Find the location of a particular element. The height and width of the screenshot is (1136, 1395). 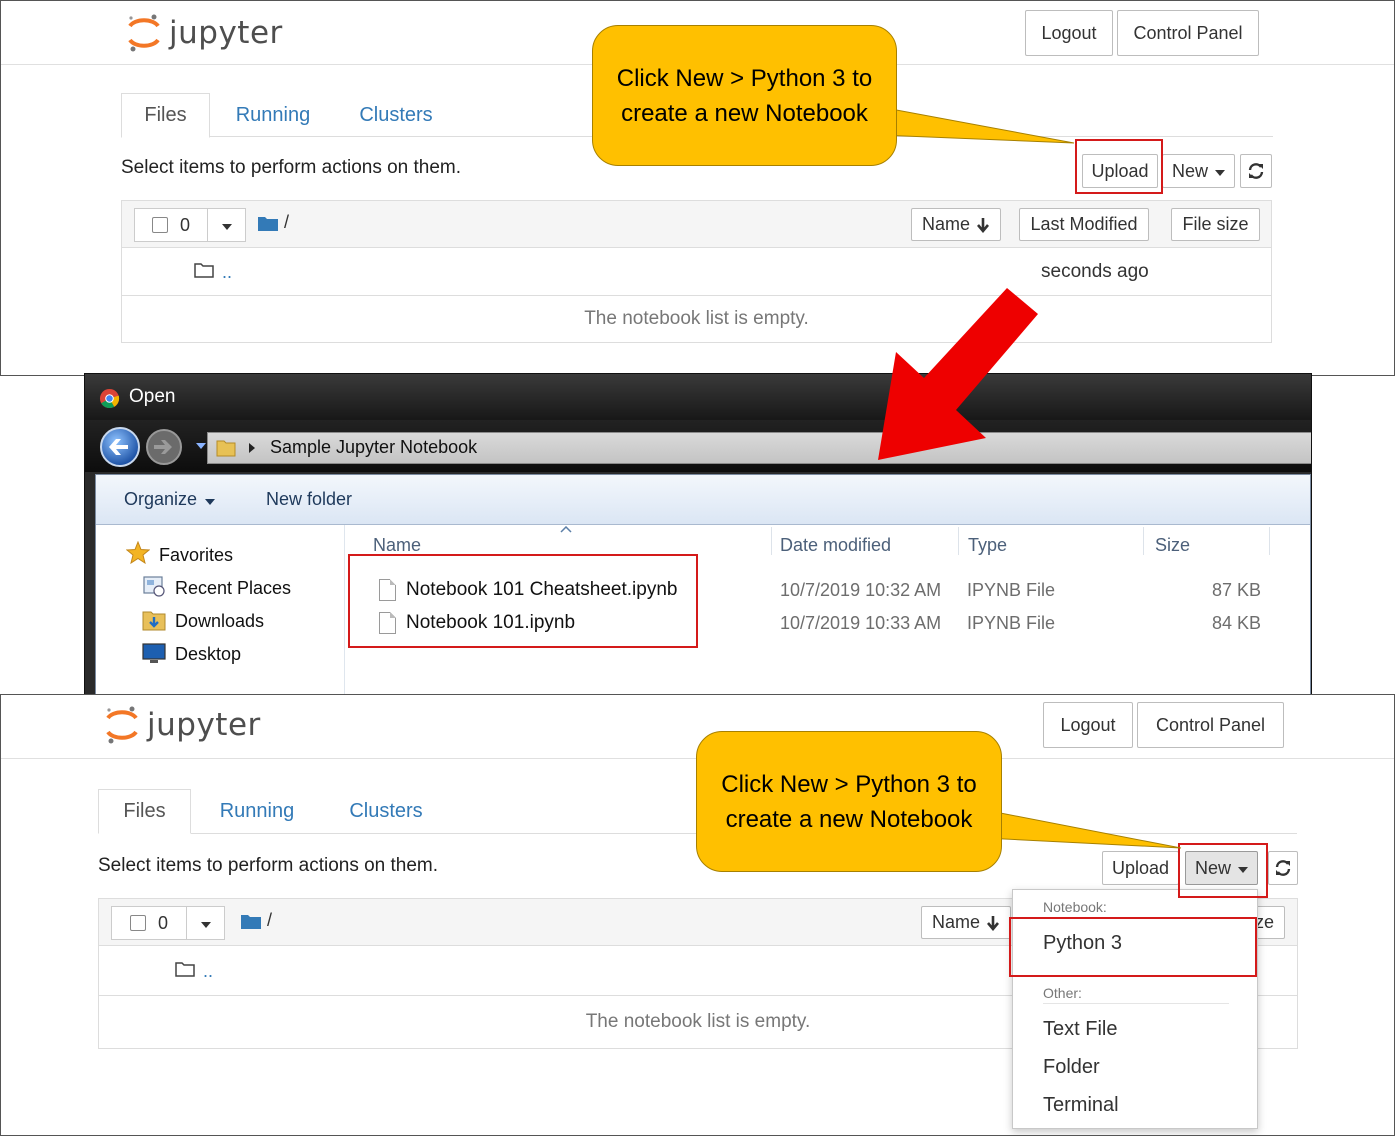

menu-item-terminal: Terminal is located at coordinates (1081, 1105).